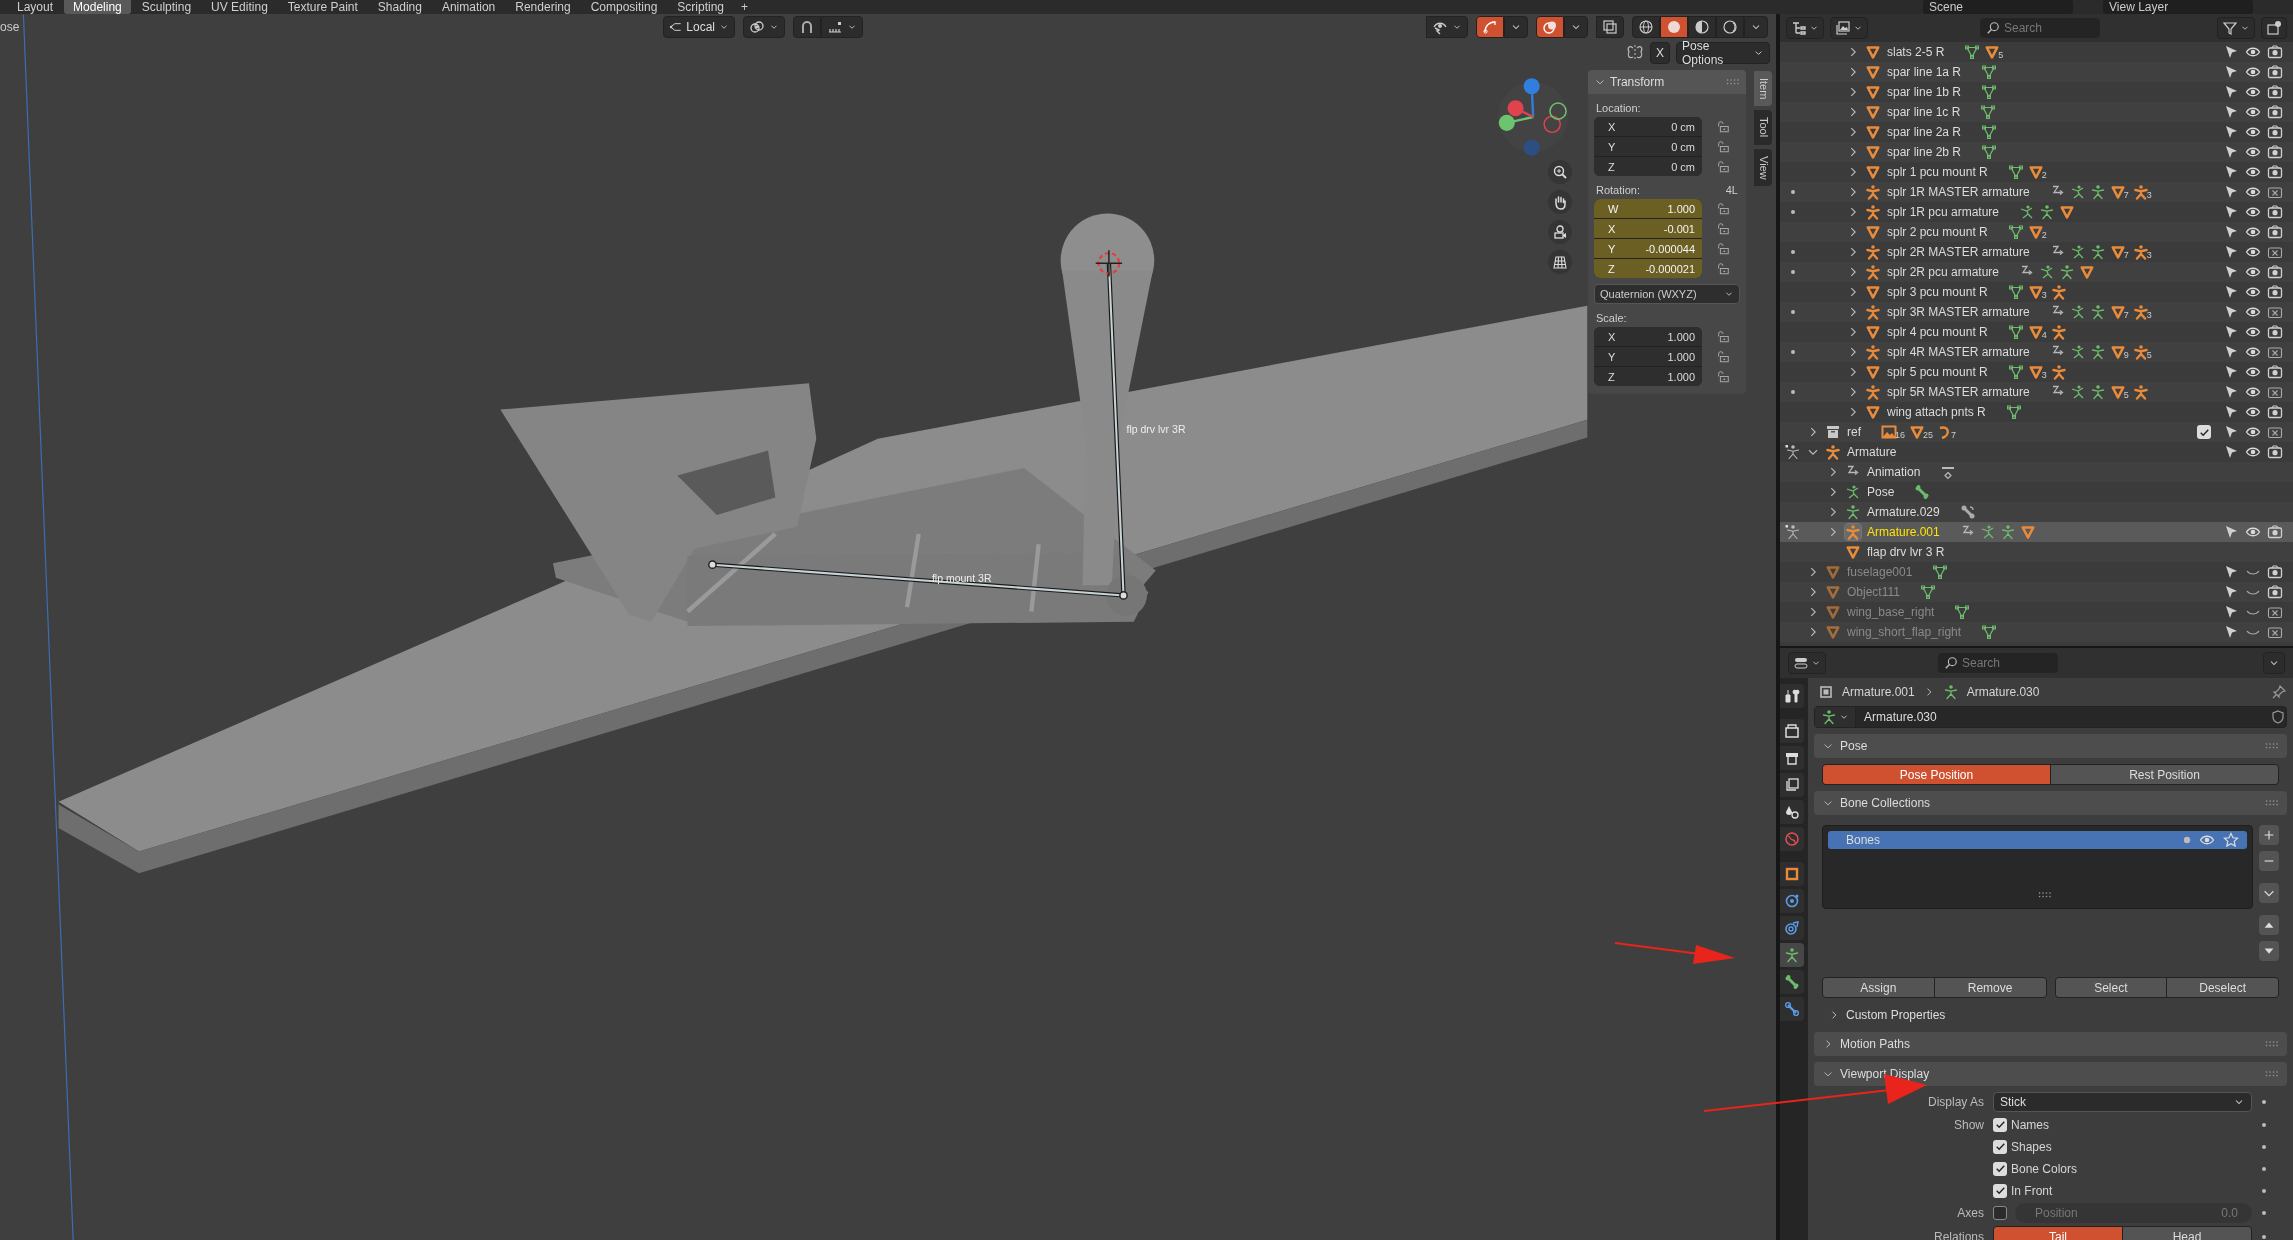  What do you see at coordinates (2111, 987) in the screenshot?
I see `action-button: Select` at bounding box center [2111, 987].